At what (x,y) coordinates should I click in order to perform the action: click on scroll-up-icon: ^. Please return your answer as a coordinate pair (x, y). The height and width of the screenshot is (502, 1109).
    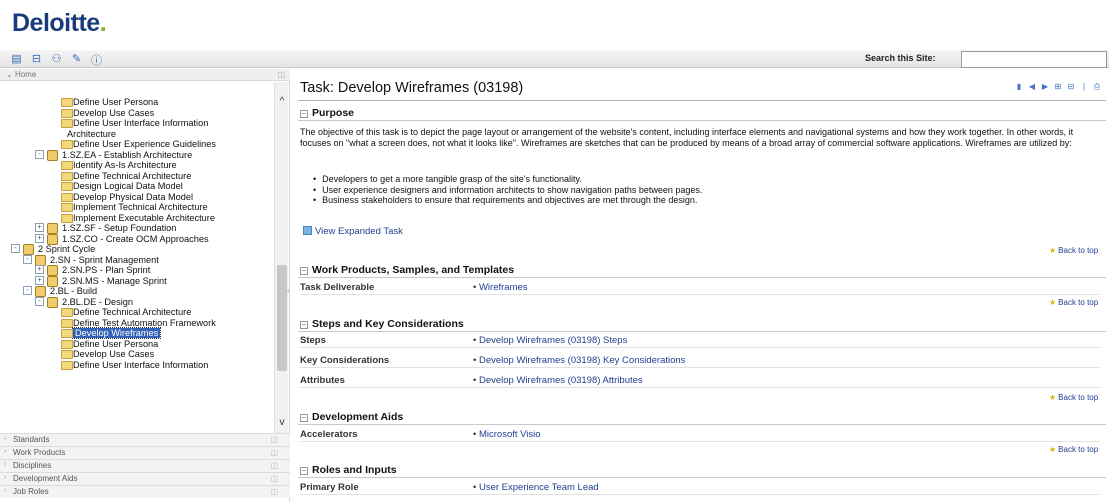
    Looking at the image, I should click on (282, 102).